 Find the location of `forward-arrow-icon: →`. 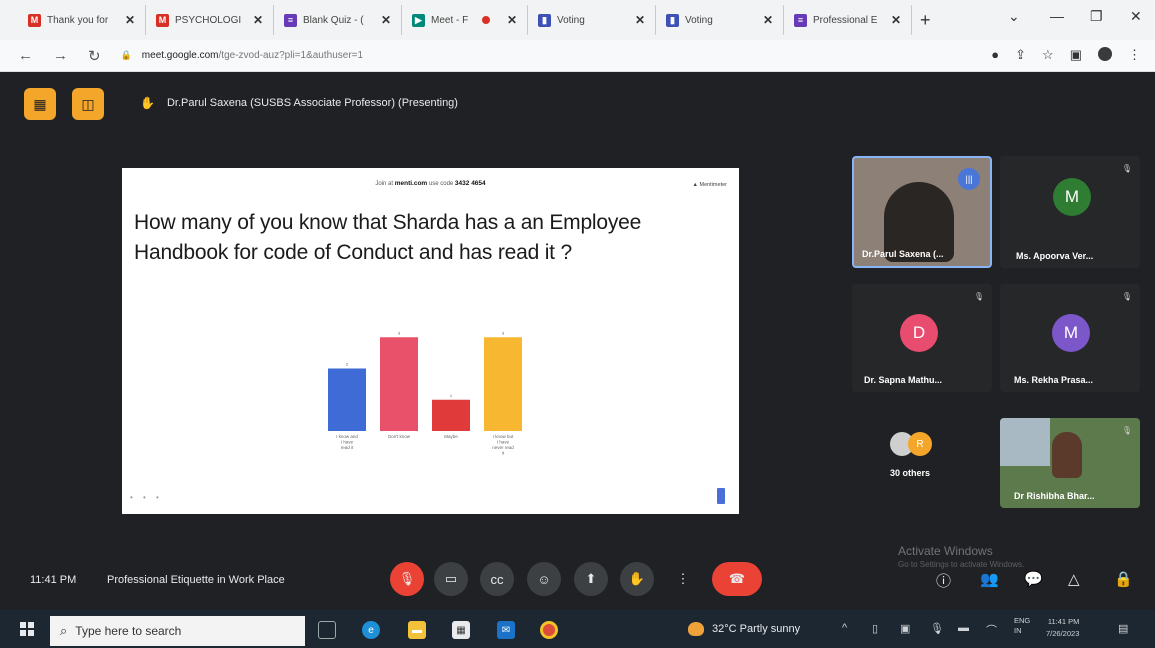

forward-arrow-icon: → is located at coordinates (60, 55).